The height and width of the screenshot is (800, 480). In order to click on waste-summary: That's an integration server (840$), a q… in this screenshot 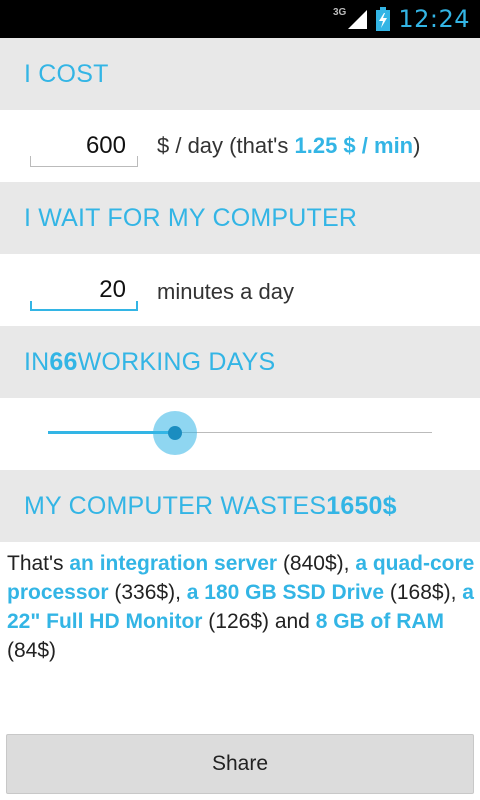, I will do `click(242, 607)`.